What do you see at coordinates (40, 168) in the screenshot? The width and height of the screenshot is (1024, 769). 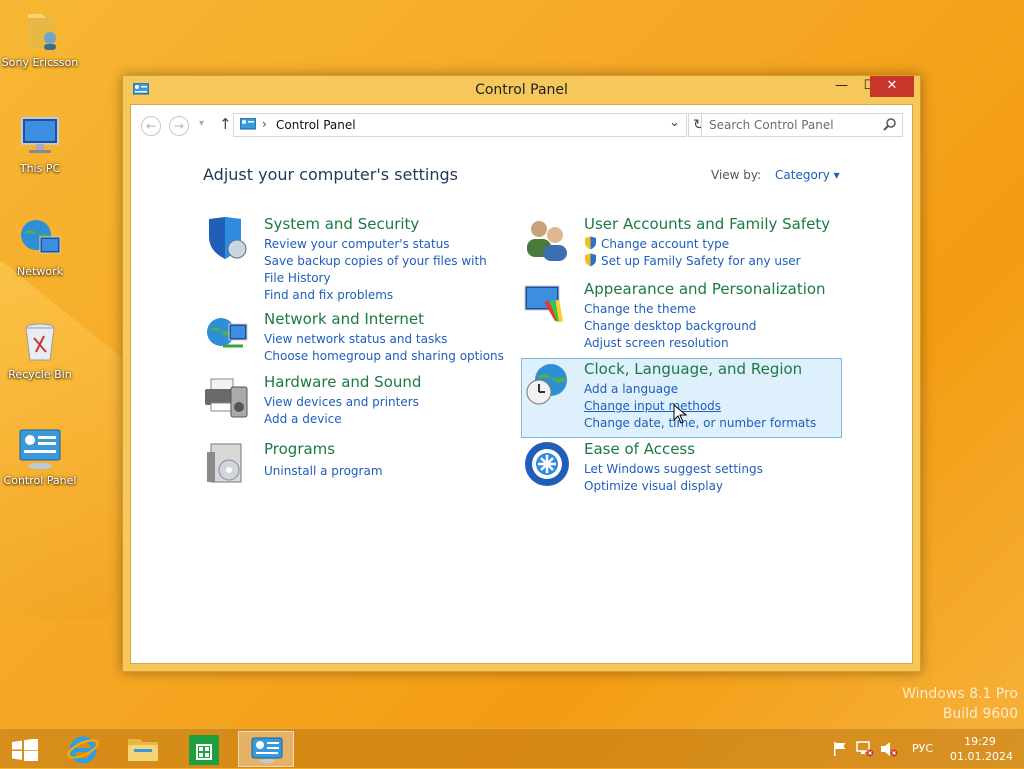 I see `desktop-icon-label: This PC` at bounding box center [40, 168].